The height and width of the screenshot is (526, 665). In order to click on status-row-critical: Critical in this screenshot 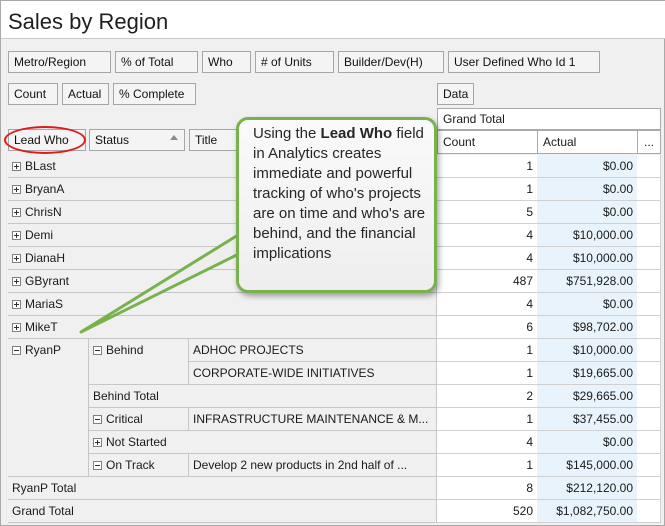, I will do `click(139, 419)`.